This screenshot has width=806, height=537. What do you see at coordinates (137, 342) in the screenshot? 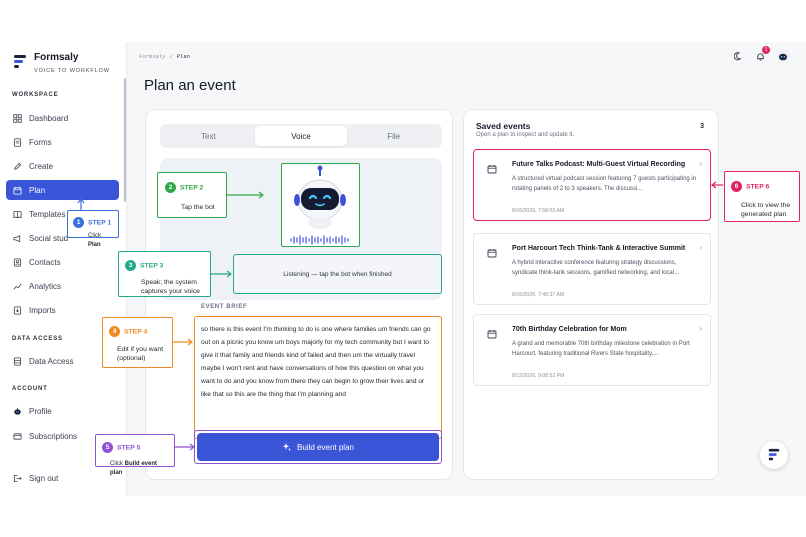
I see `step-4-callout: 4 STEP 4 Edit if you want (optional)` at bounding box center [137, 342].